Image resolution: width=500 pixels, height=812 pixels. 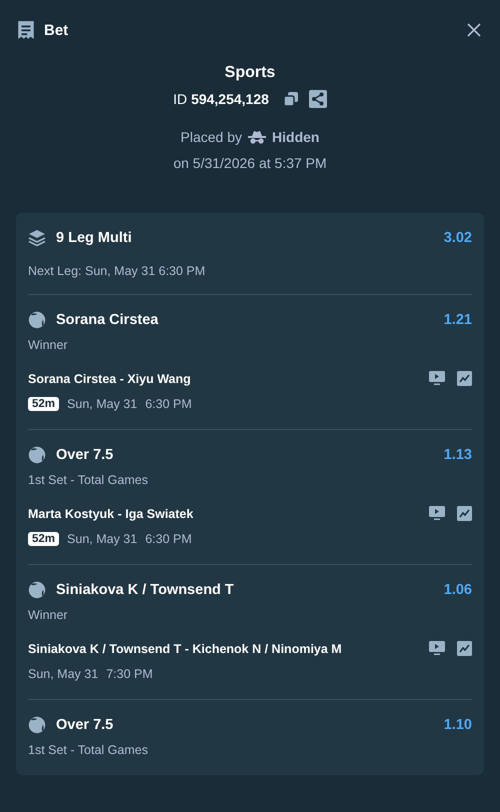 What do you see at coordinates (250, 73) in the screenshot?
I see `bet-category: Sports` at bounding box center [250, 73].